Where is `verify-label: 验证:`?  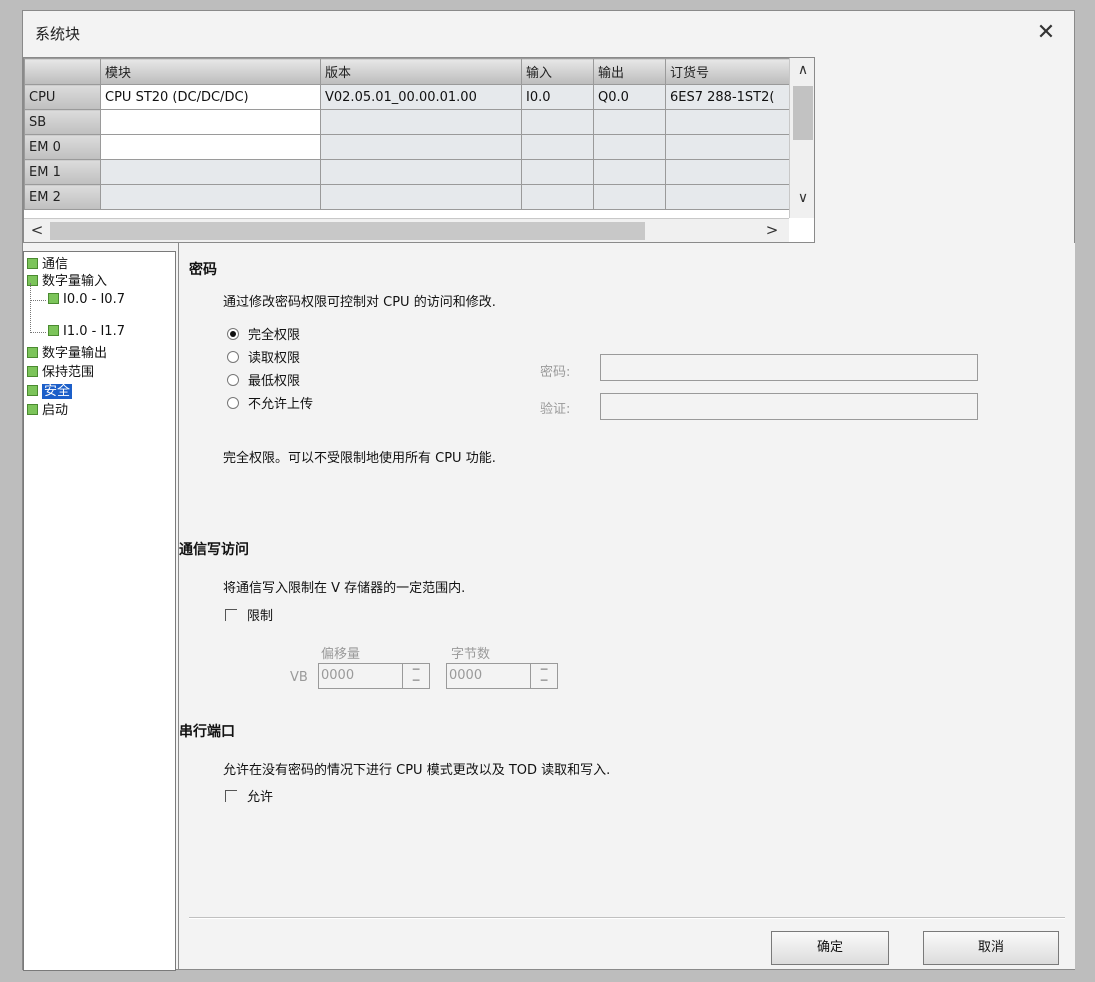
verify-label: 验证: is located at coordinates (555, 409).